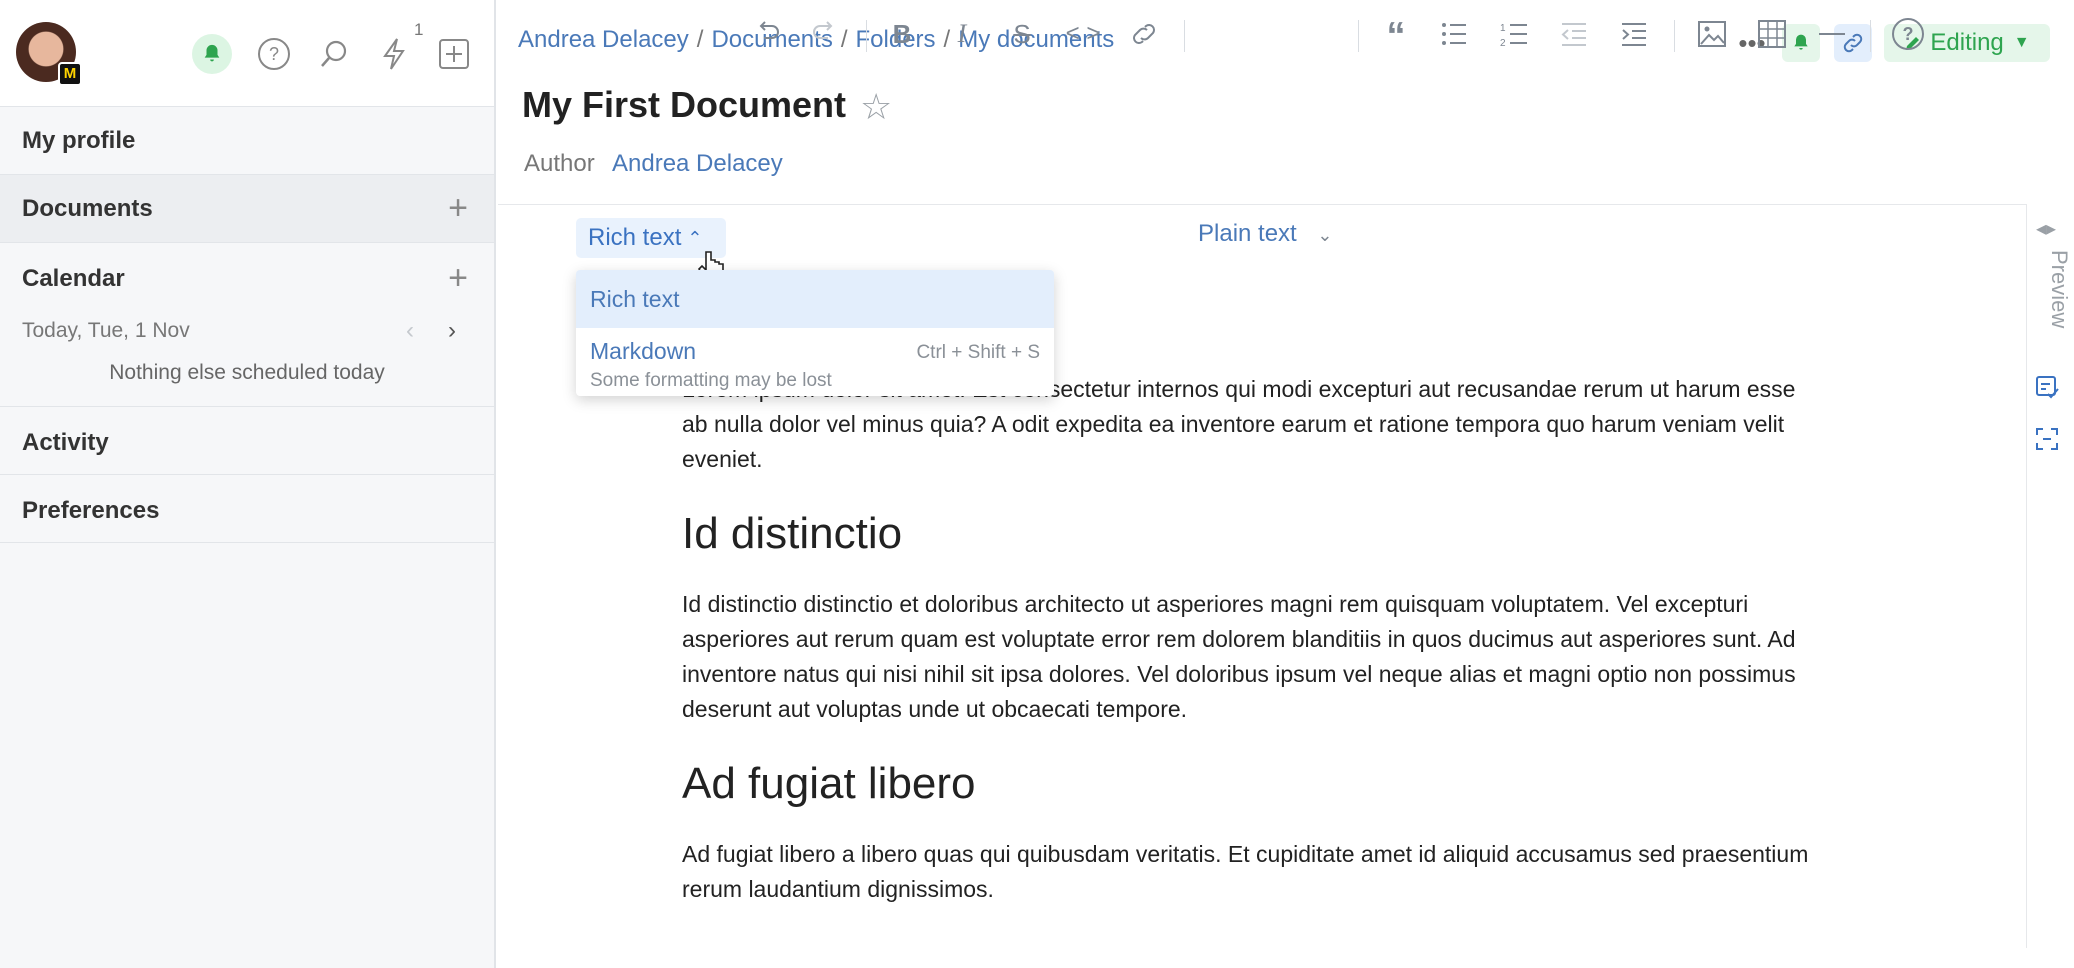 The image size is (2074, 968). What do you see at coordinates (2047, 441) in the screenshot?
I see `focus-mode-icon` at bounding box center [2047, 441].